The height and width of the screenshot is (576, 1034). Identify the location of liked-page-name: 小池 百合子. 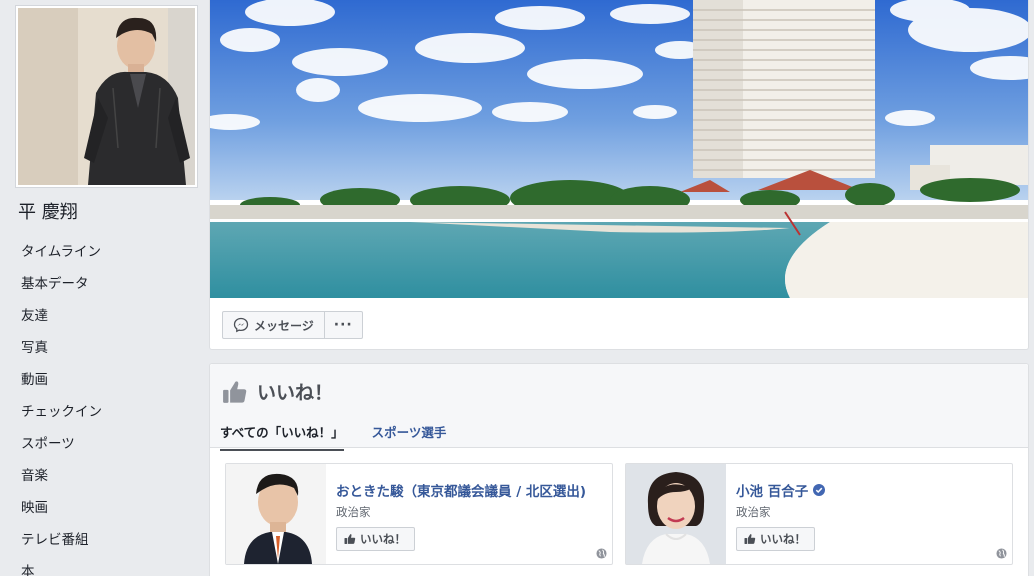
(781, 490).